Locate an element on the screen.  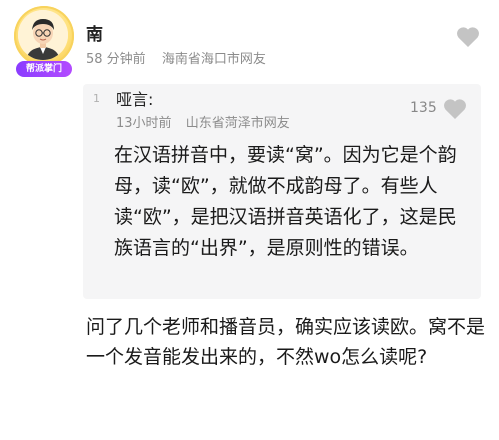
comment-text: 问了几个老师和播音员，确实应该读欧。窝不是一个发音能发出来的，不然wo怎么读呢? is located at coordinates (286, 342).